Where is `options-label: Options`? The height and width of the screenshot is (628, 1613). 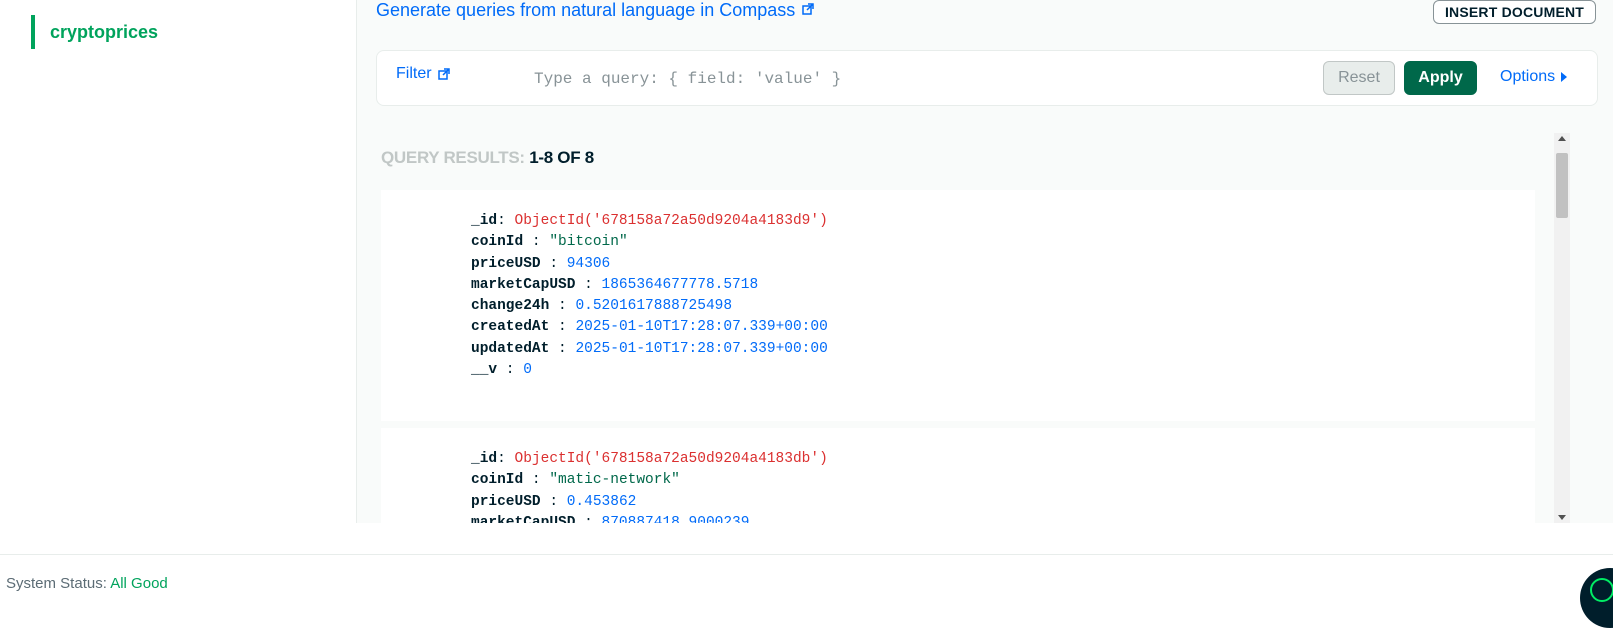
options-label: Options is located at coordinates (1528, 76).